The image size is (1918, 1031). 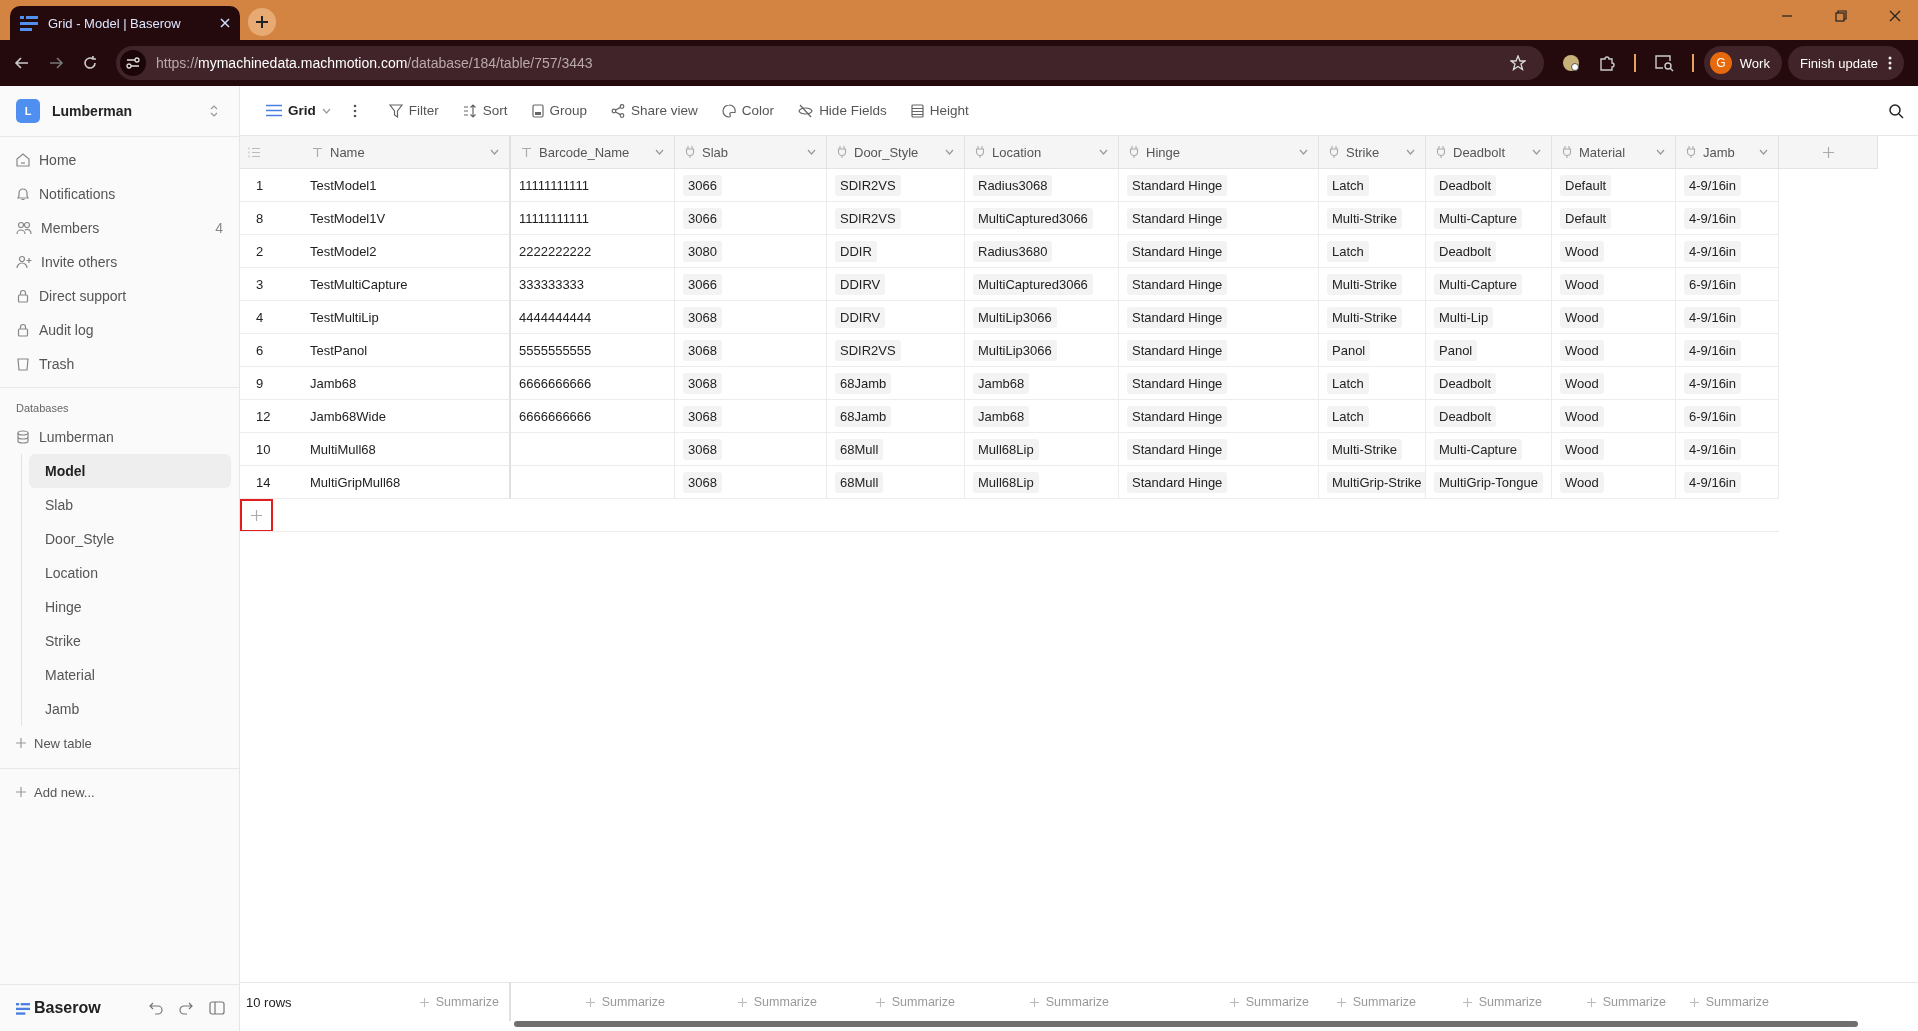 What do you see at coordinates (1489, 251) in the screenshot?
I see `table-cell: Deadbolt` at bounding box center [1489, 251].